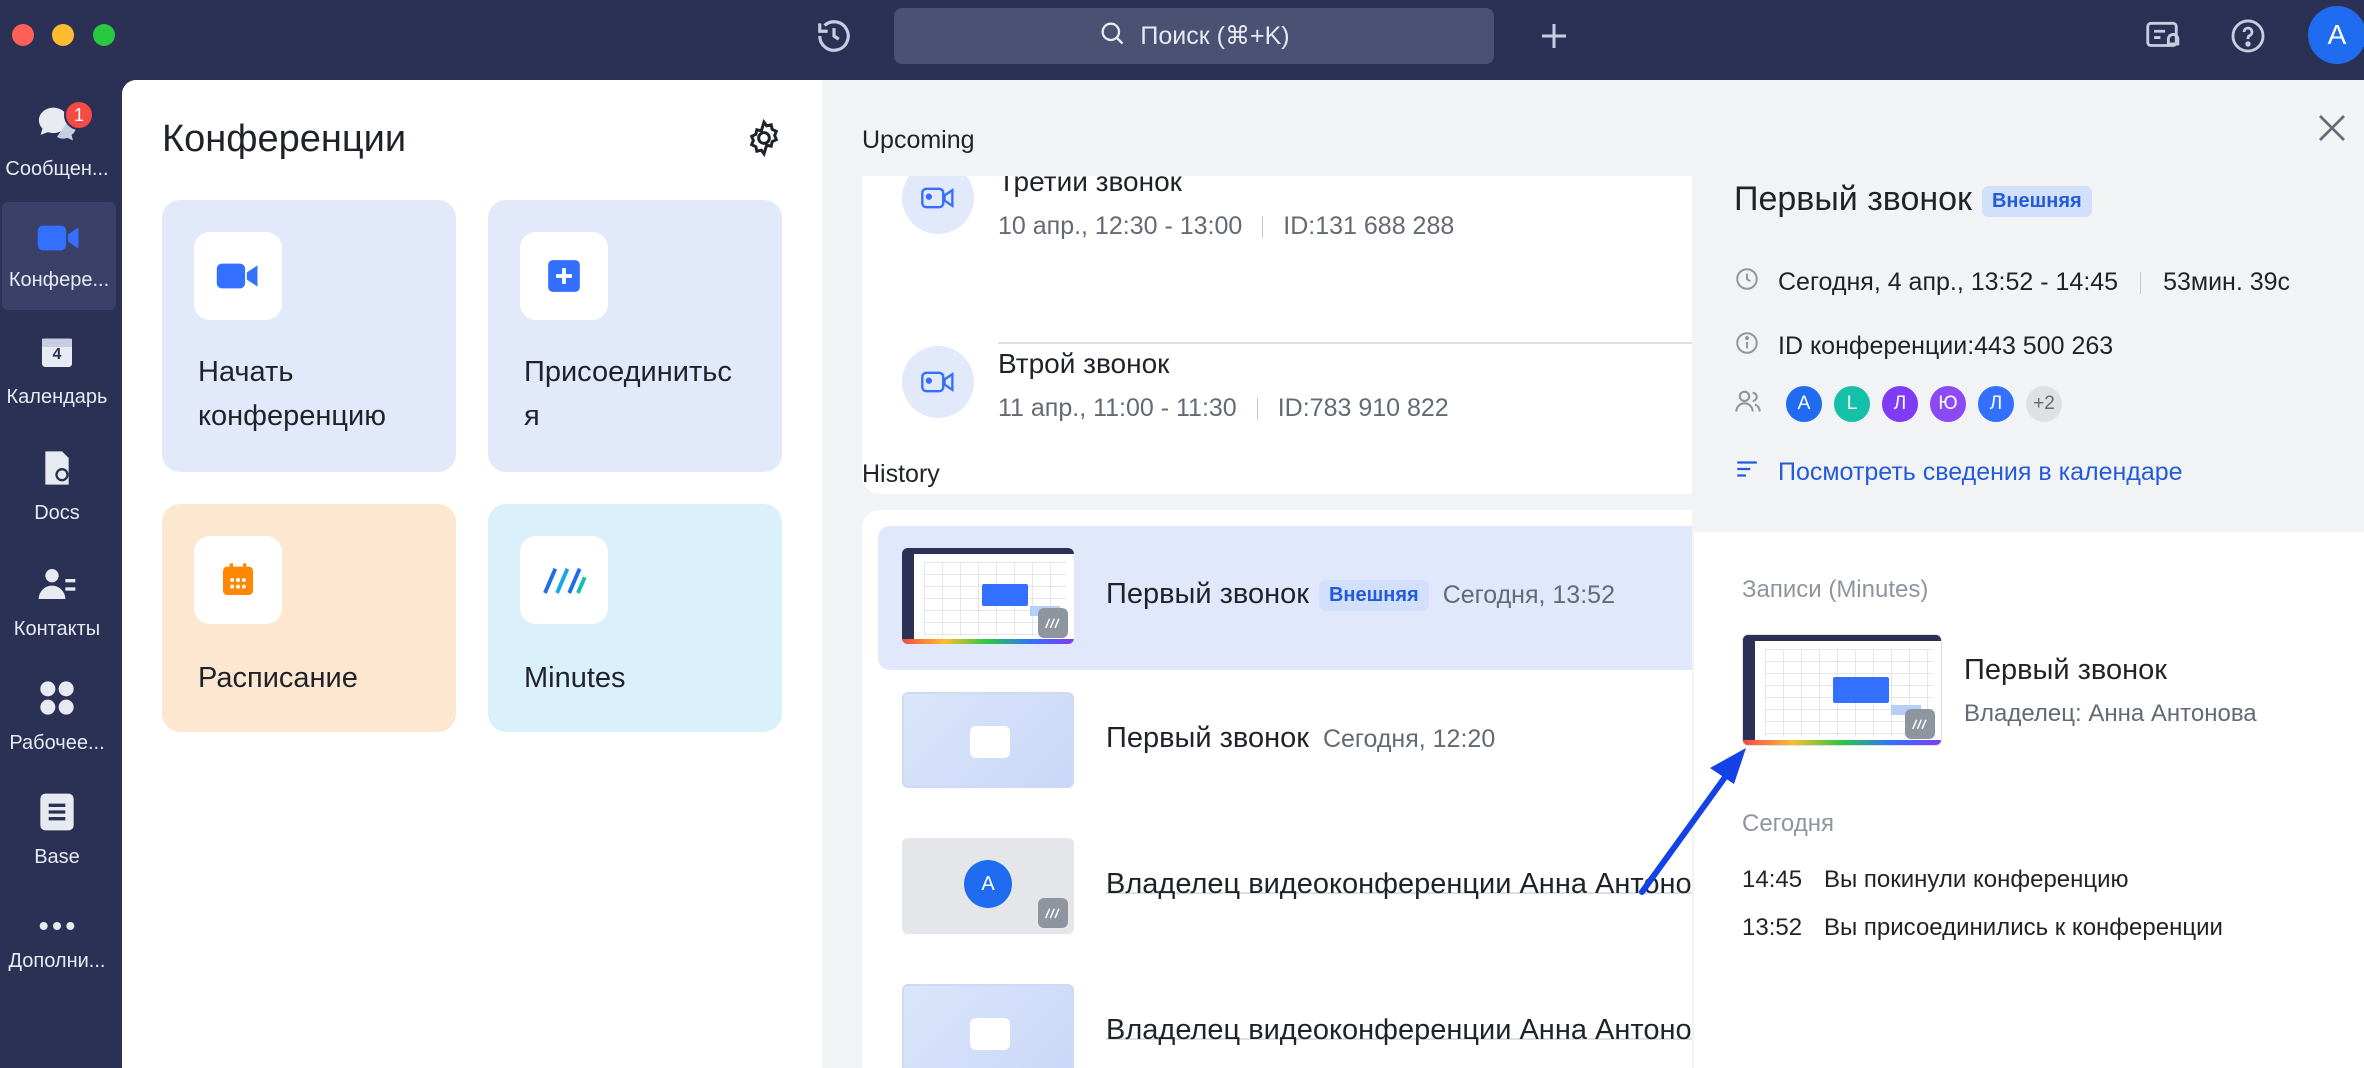 This screenshot has height=1068, width=2364. I want to click on search-bar: Поиск (⌘+K), so click(1194, 36).